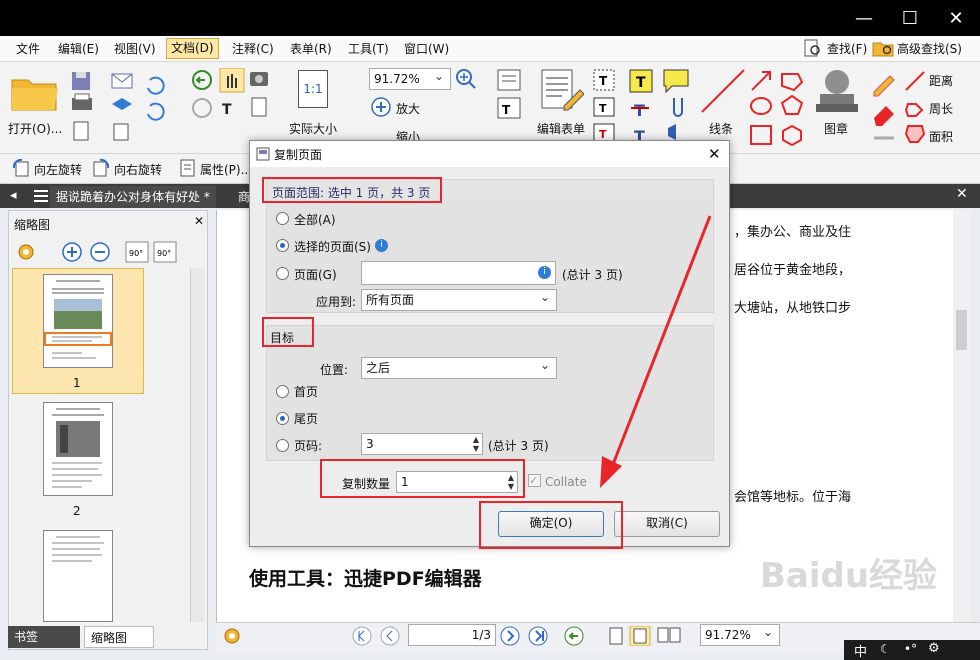  I want to click on menu-view: 视图(V), so click(135, 49).